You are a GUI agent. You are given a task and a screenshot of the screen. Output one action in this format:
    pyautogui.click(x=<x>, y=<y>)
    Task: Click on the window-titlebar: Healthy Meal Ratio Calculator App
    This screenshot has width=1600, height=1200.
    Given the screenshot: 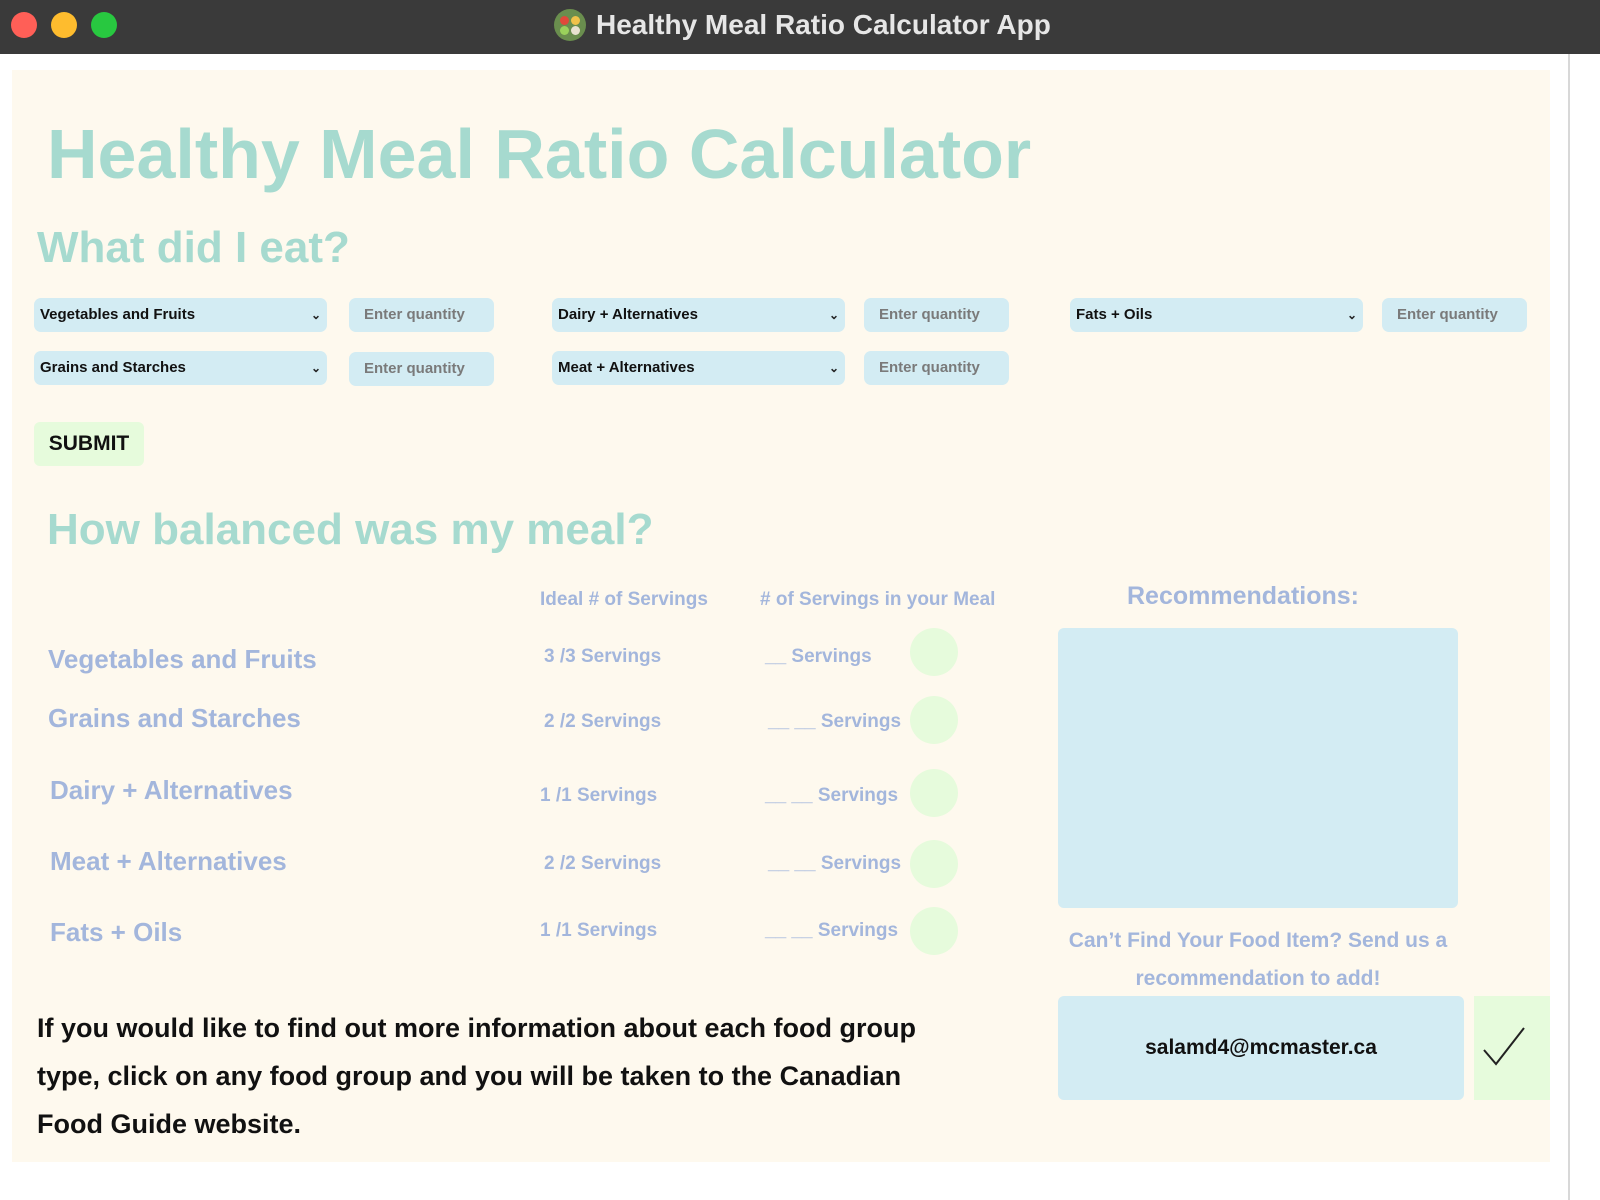 What is the action you would take?
    pyautogui.click(x=800, y=27)
    